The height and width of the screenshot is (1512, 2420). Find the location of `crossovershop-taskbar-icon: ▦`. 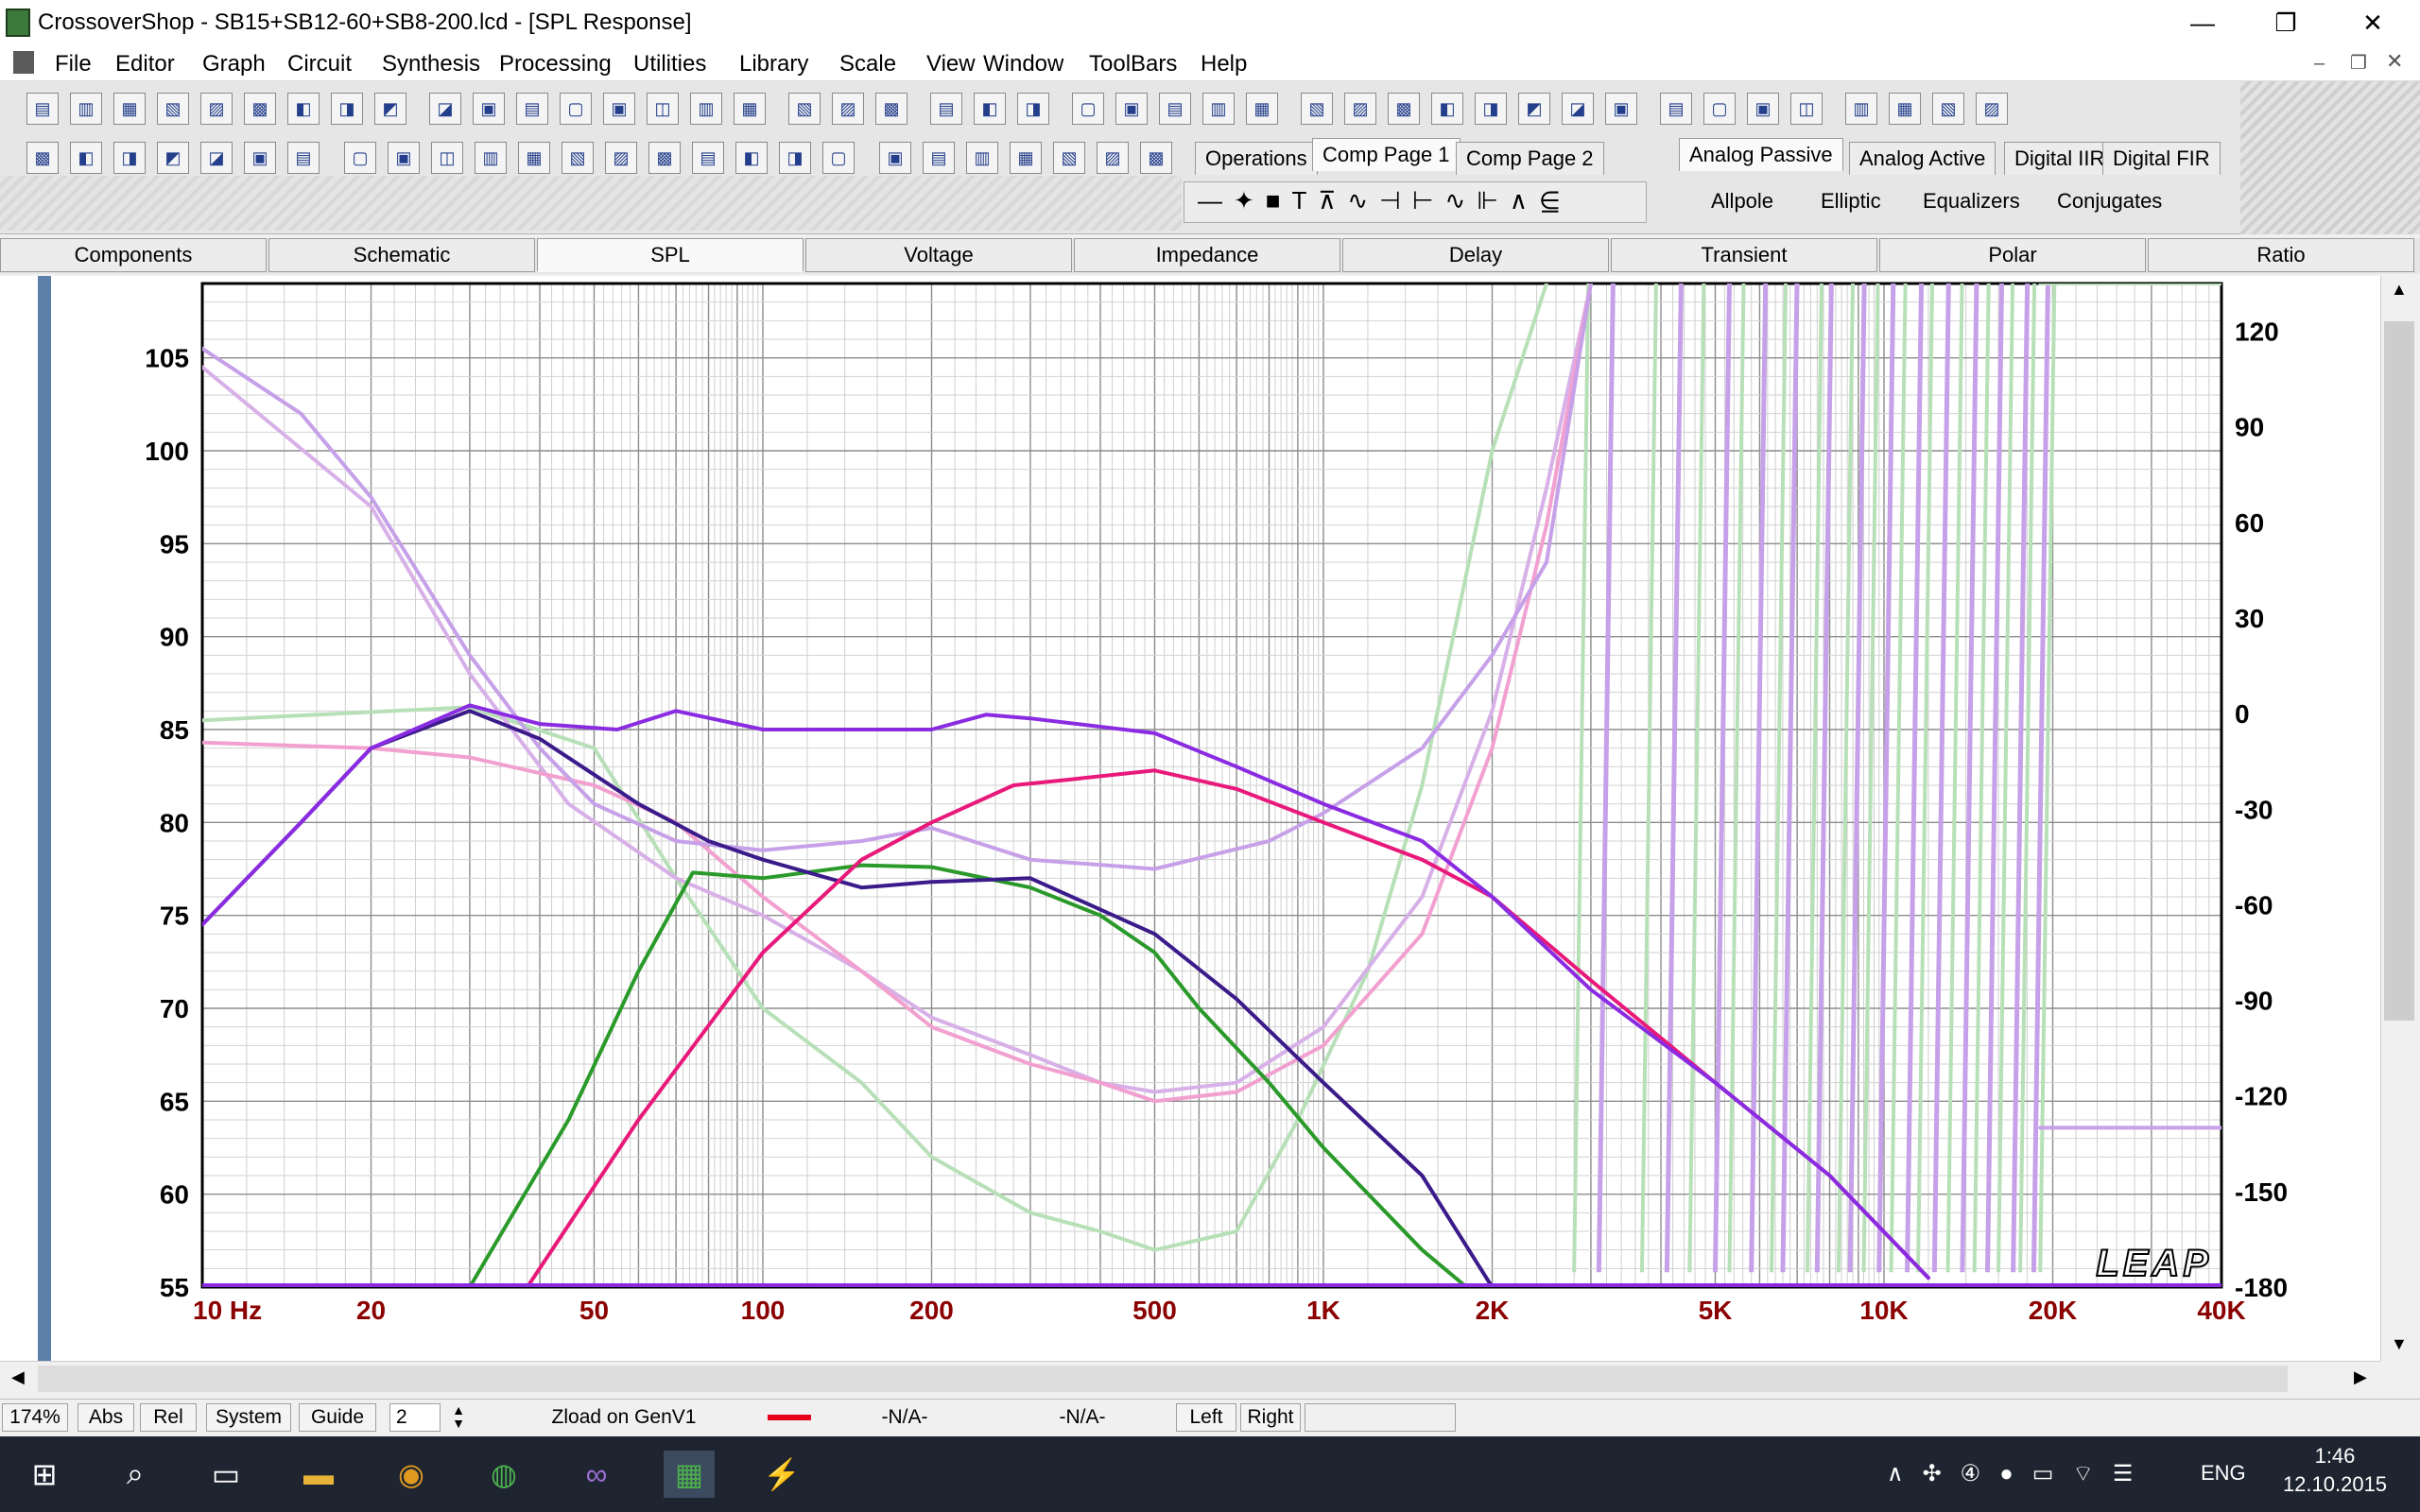

crossovershop-taskbar-icon: ▦ is located at coordinates (689, 1474).